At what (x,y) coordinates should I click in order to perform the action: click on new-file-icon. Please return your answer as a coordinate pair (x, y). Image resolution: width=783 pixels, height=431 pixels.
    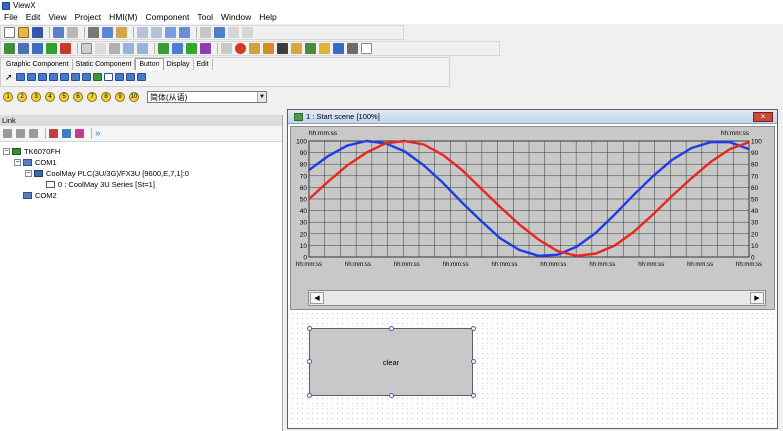
    Looking at the image, I should click on (9, 32).